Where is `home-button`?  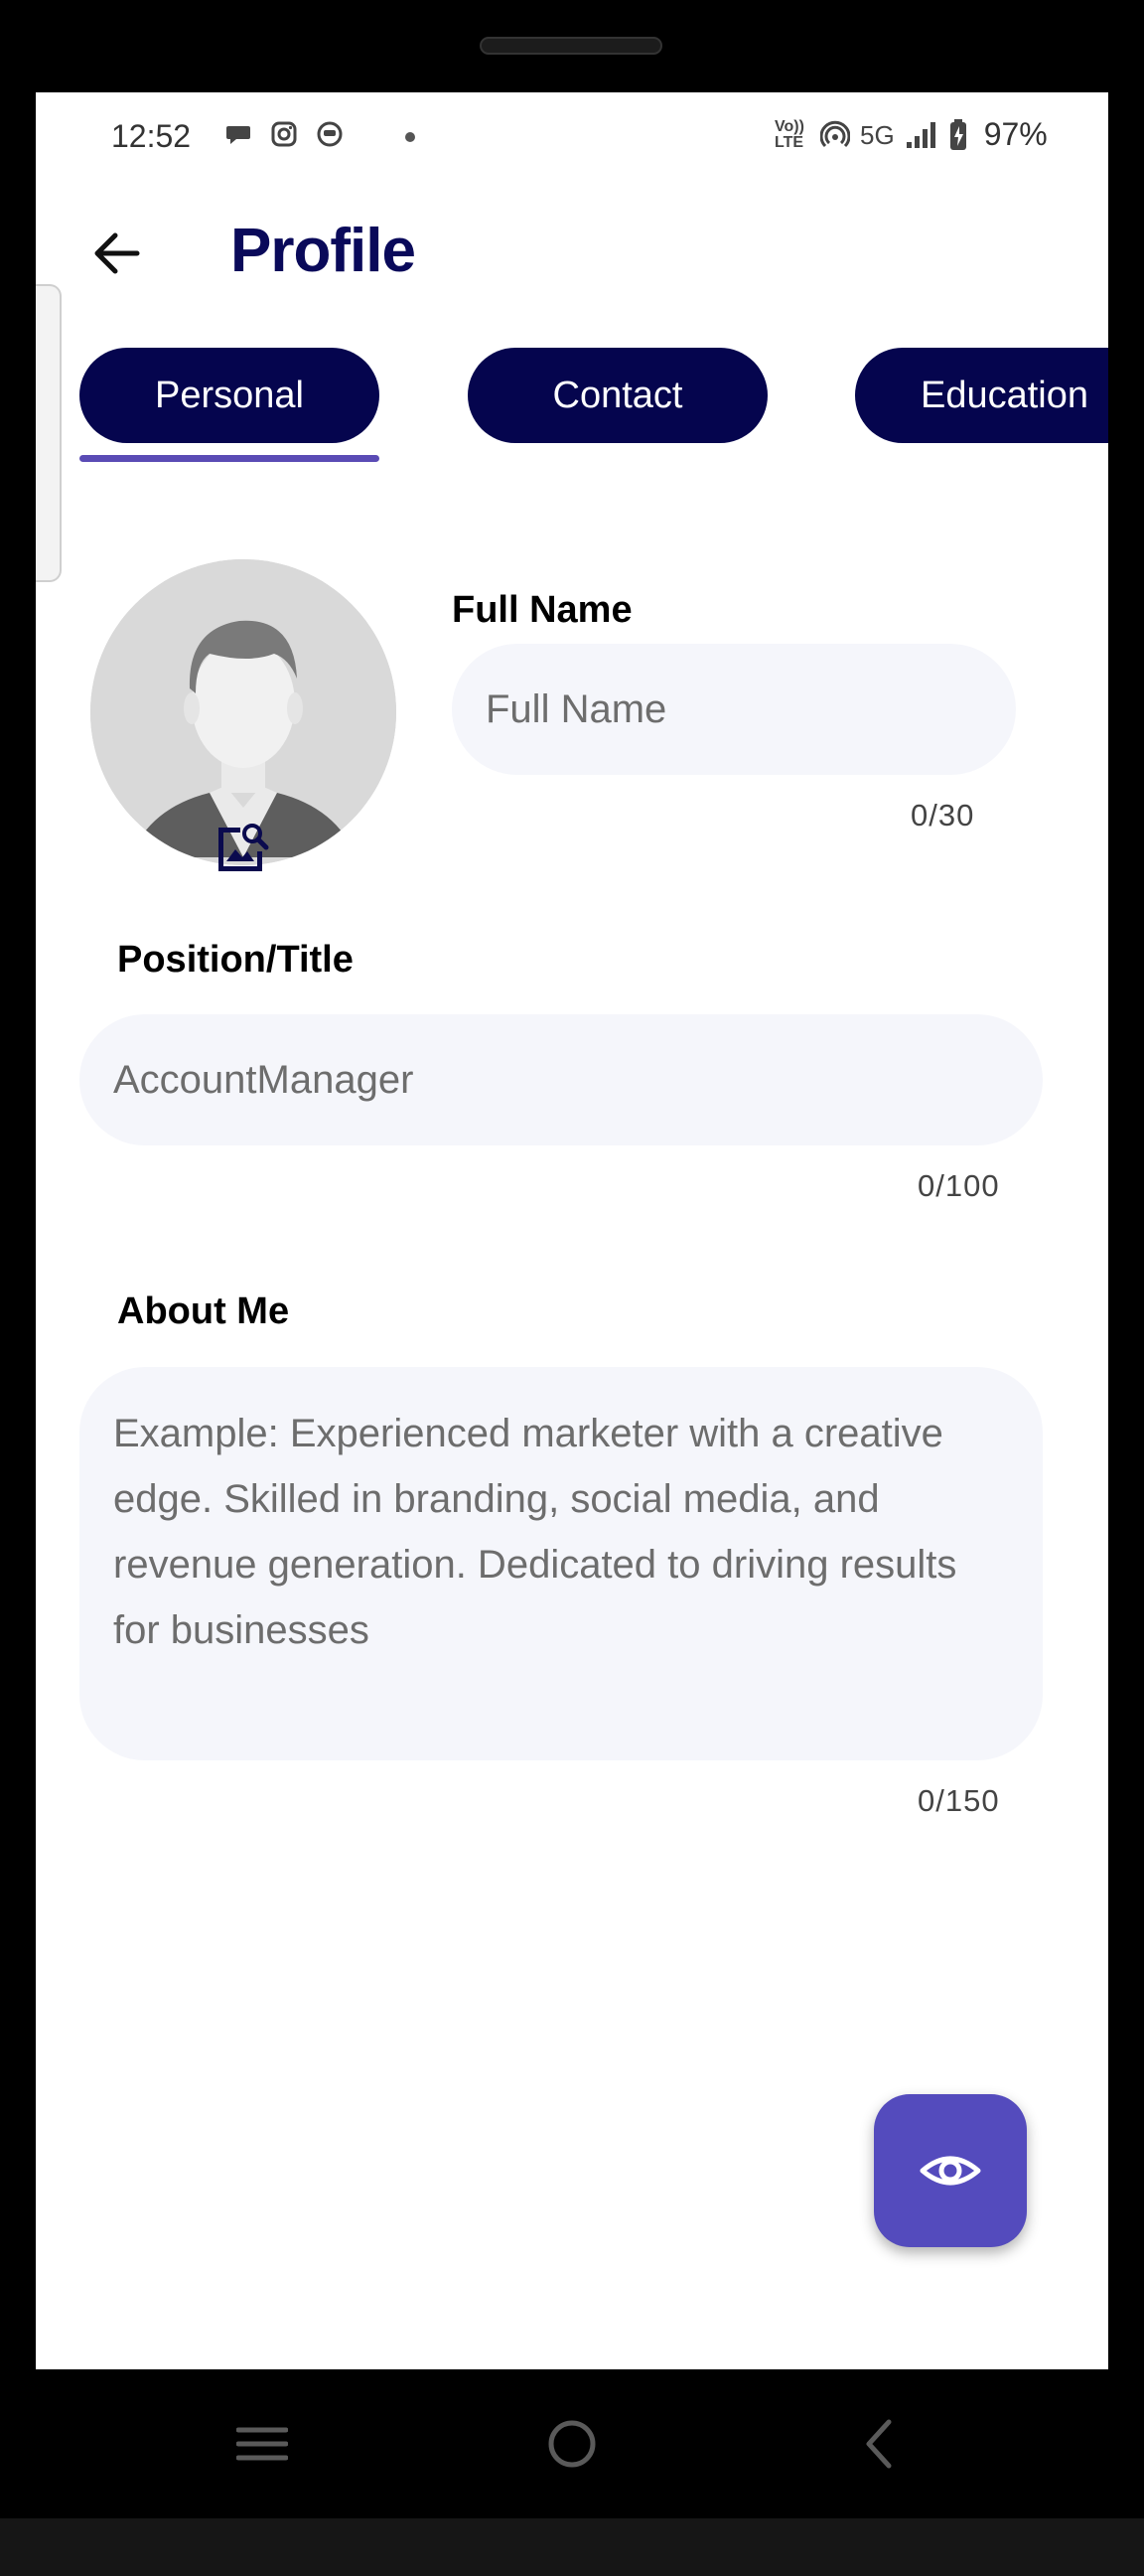
home-button is located at coordinates (572, 2444).